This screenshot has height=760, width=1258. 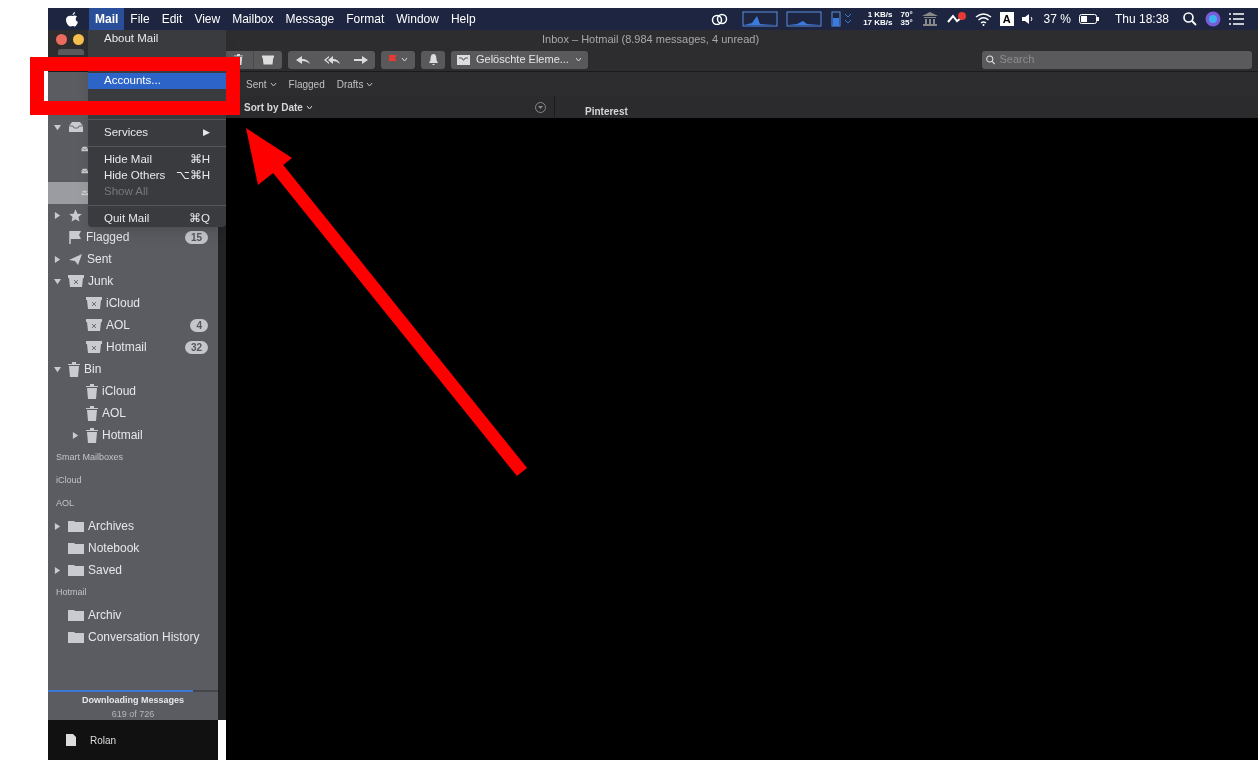 What do you see at coordinates (365, 19) in the screenshot?
I see `menu-bar-item: Format` at bounding box center [365, 19].